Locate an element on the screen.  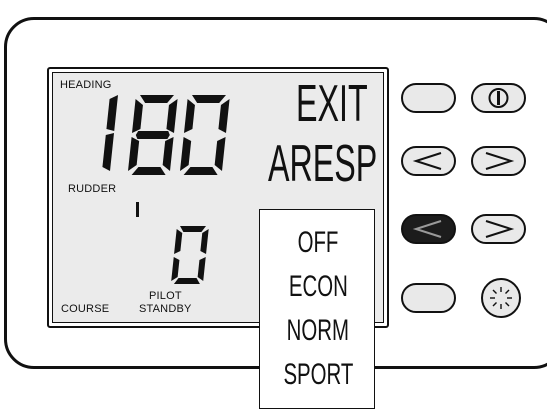
brightness-icon is located at coordinates (501, 298).